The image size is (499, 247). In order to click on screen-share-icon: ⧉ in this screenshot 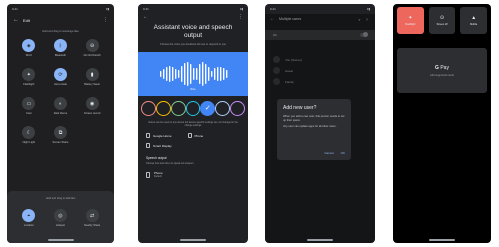, I will do `click(60, 132)`.